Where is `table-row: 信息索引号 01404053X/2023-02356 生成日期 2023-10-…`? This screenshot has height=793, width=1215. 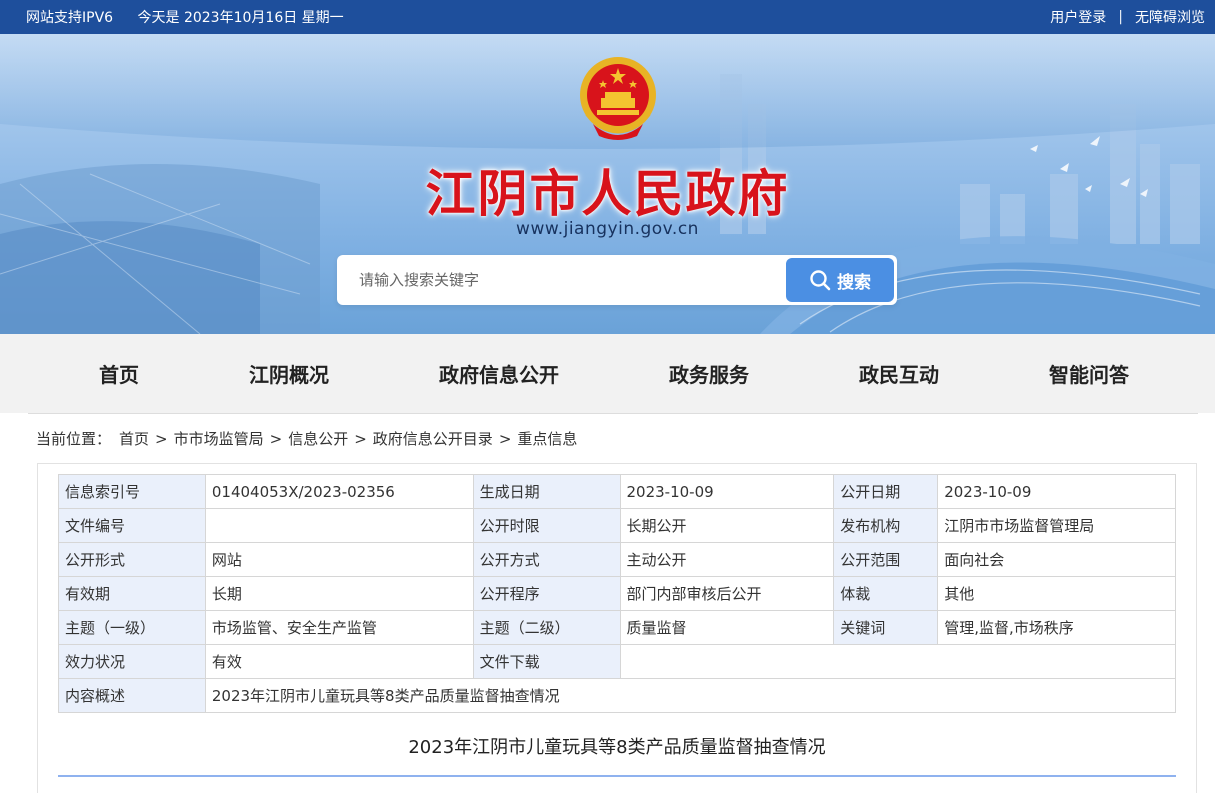 table-row: 信息索引号 01404053X/2023-02356 生成日期 2023-10-… is located at coordinates (617, 491).